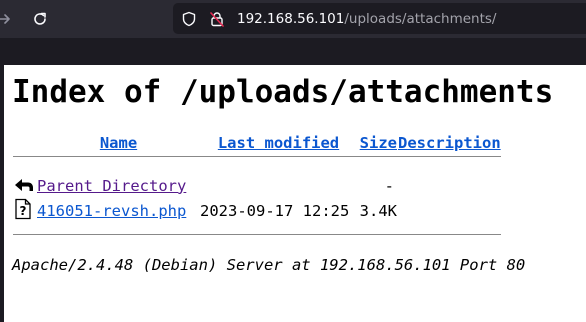  I want to click on name-cell: Parent Directory, so click(118, 185).